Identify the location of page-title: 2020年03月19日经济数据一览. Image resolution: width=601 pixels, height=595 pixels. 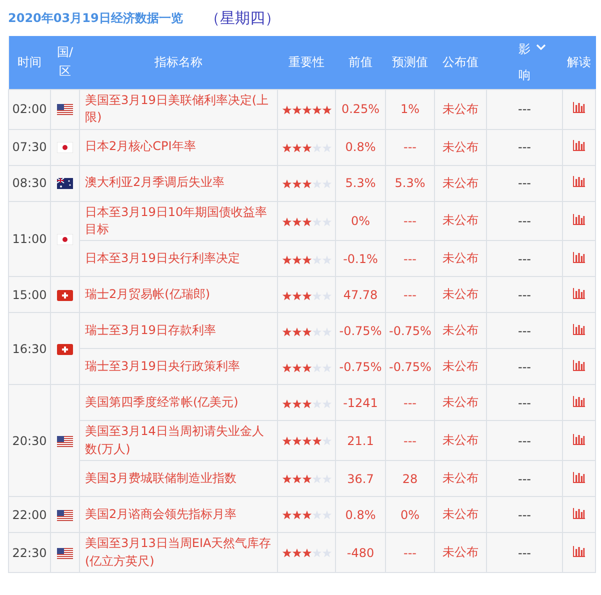
(95, 18).